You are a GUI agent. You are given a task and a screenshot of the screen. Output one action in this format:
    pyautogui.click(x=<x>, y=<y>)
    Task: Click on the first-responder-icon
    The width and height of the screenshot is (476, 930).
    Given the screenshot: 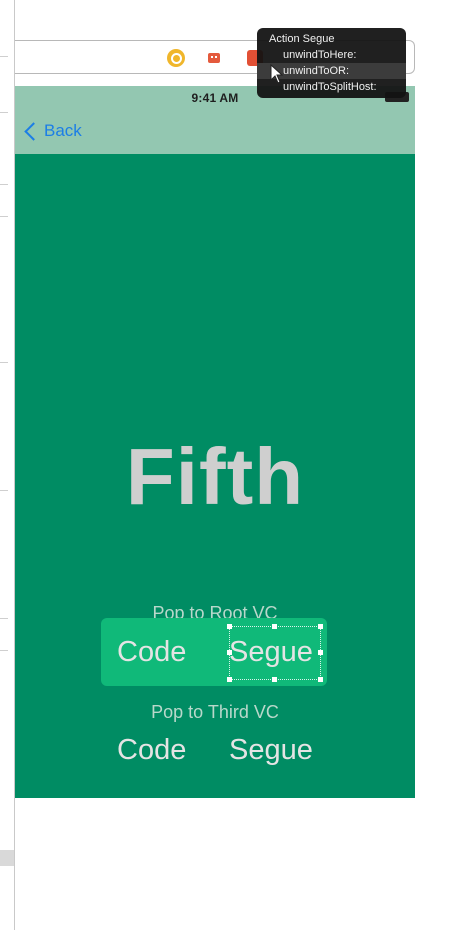 What is the action you would take?
    pyautogui.click(x=214, y=58)
    